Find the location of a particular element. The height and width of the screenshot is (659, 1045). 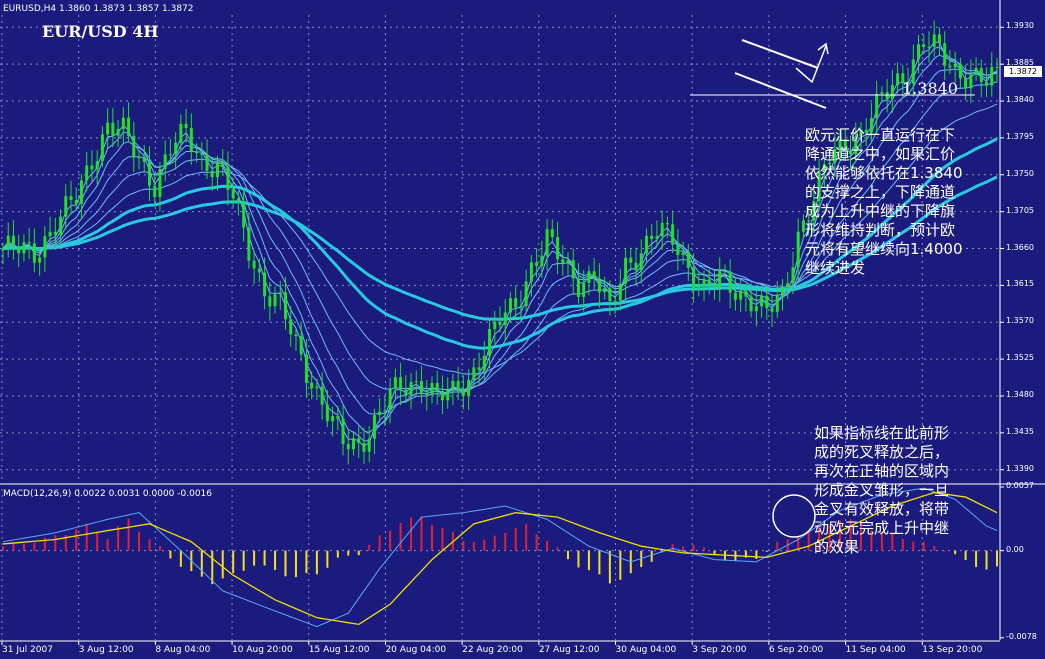

support-price-label: 1.3840 is located at coordinates (930, 88).